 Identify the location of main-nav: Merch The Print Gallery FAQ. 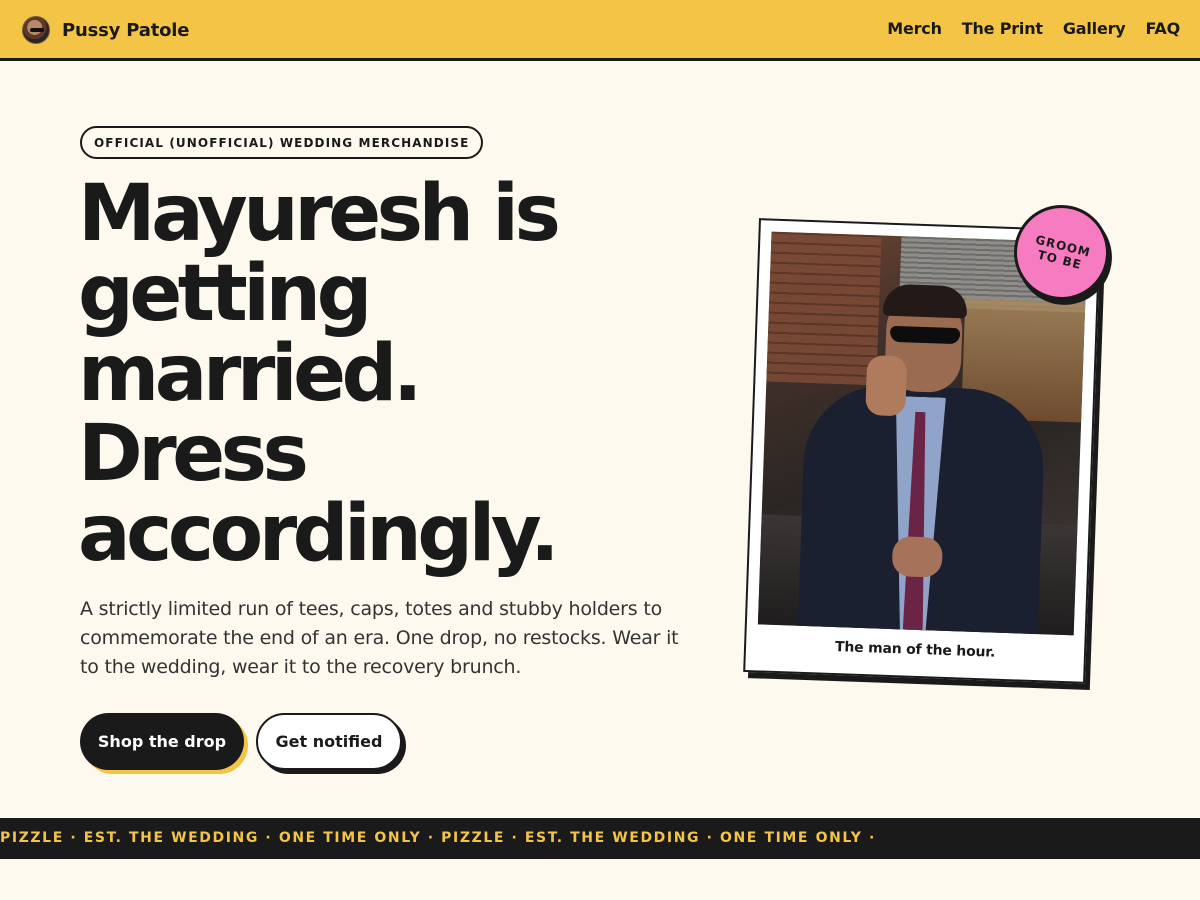
(1033, 28).